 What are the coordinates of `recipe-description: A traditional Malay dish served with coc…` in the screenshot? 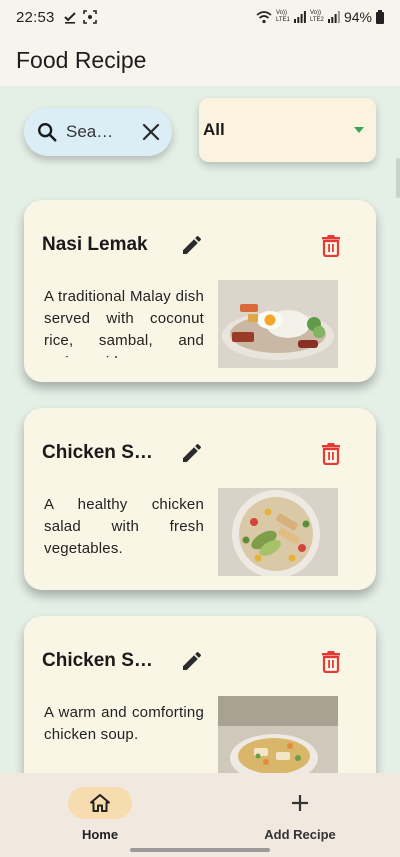 It's located at (124, 323).